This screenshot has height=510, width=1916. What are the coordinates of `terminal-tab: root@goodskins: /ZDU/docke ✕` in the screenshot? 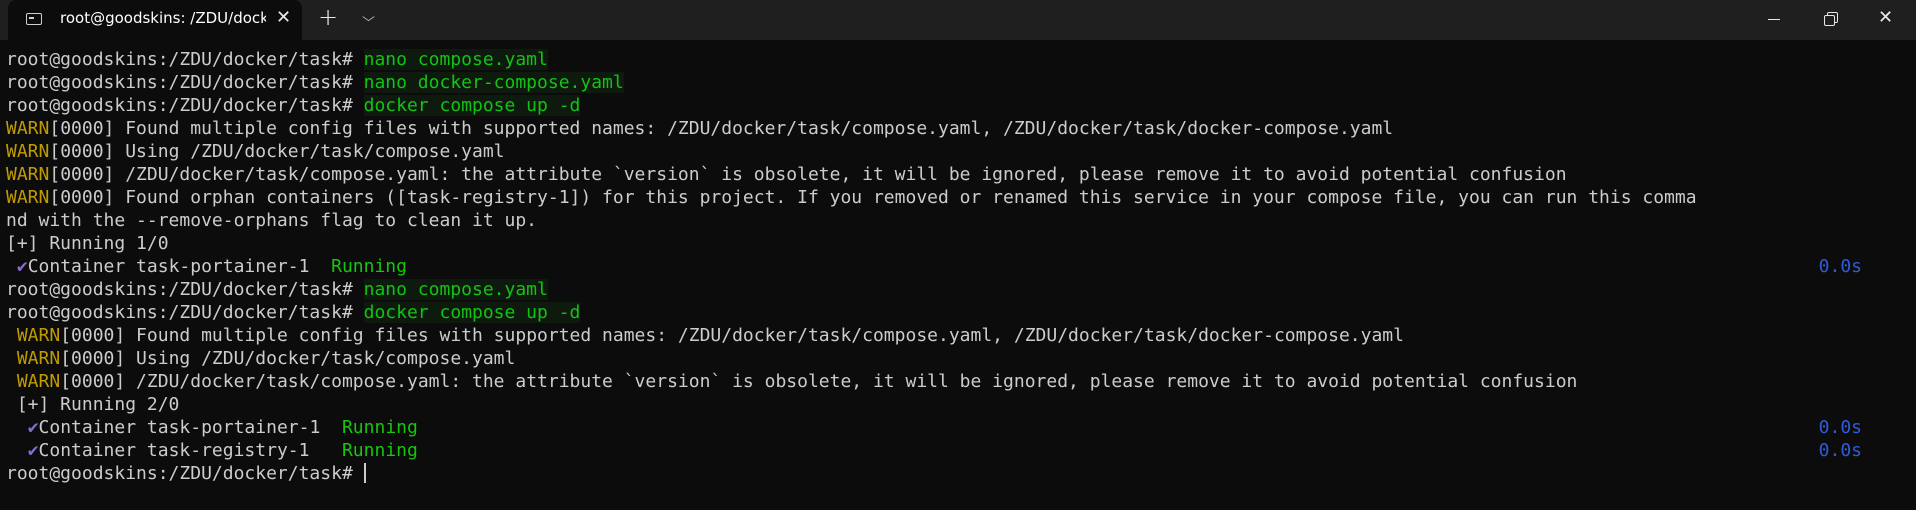 It's located at (155, 20).